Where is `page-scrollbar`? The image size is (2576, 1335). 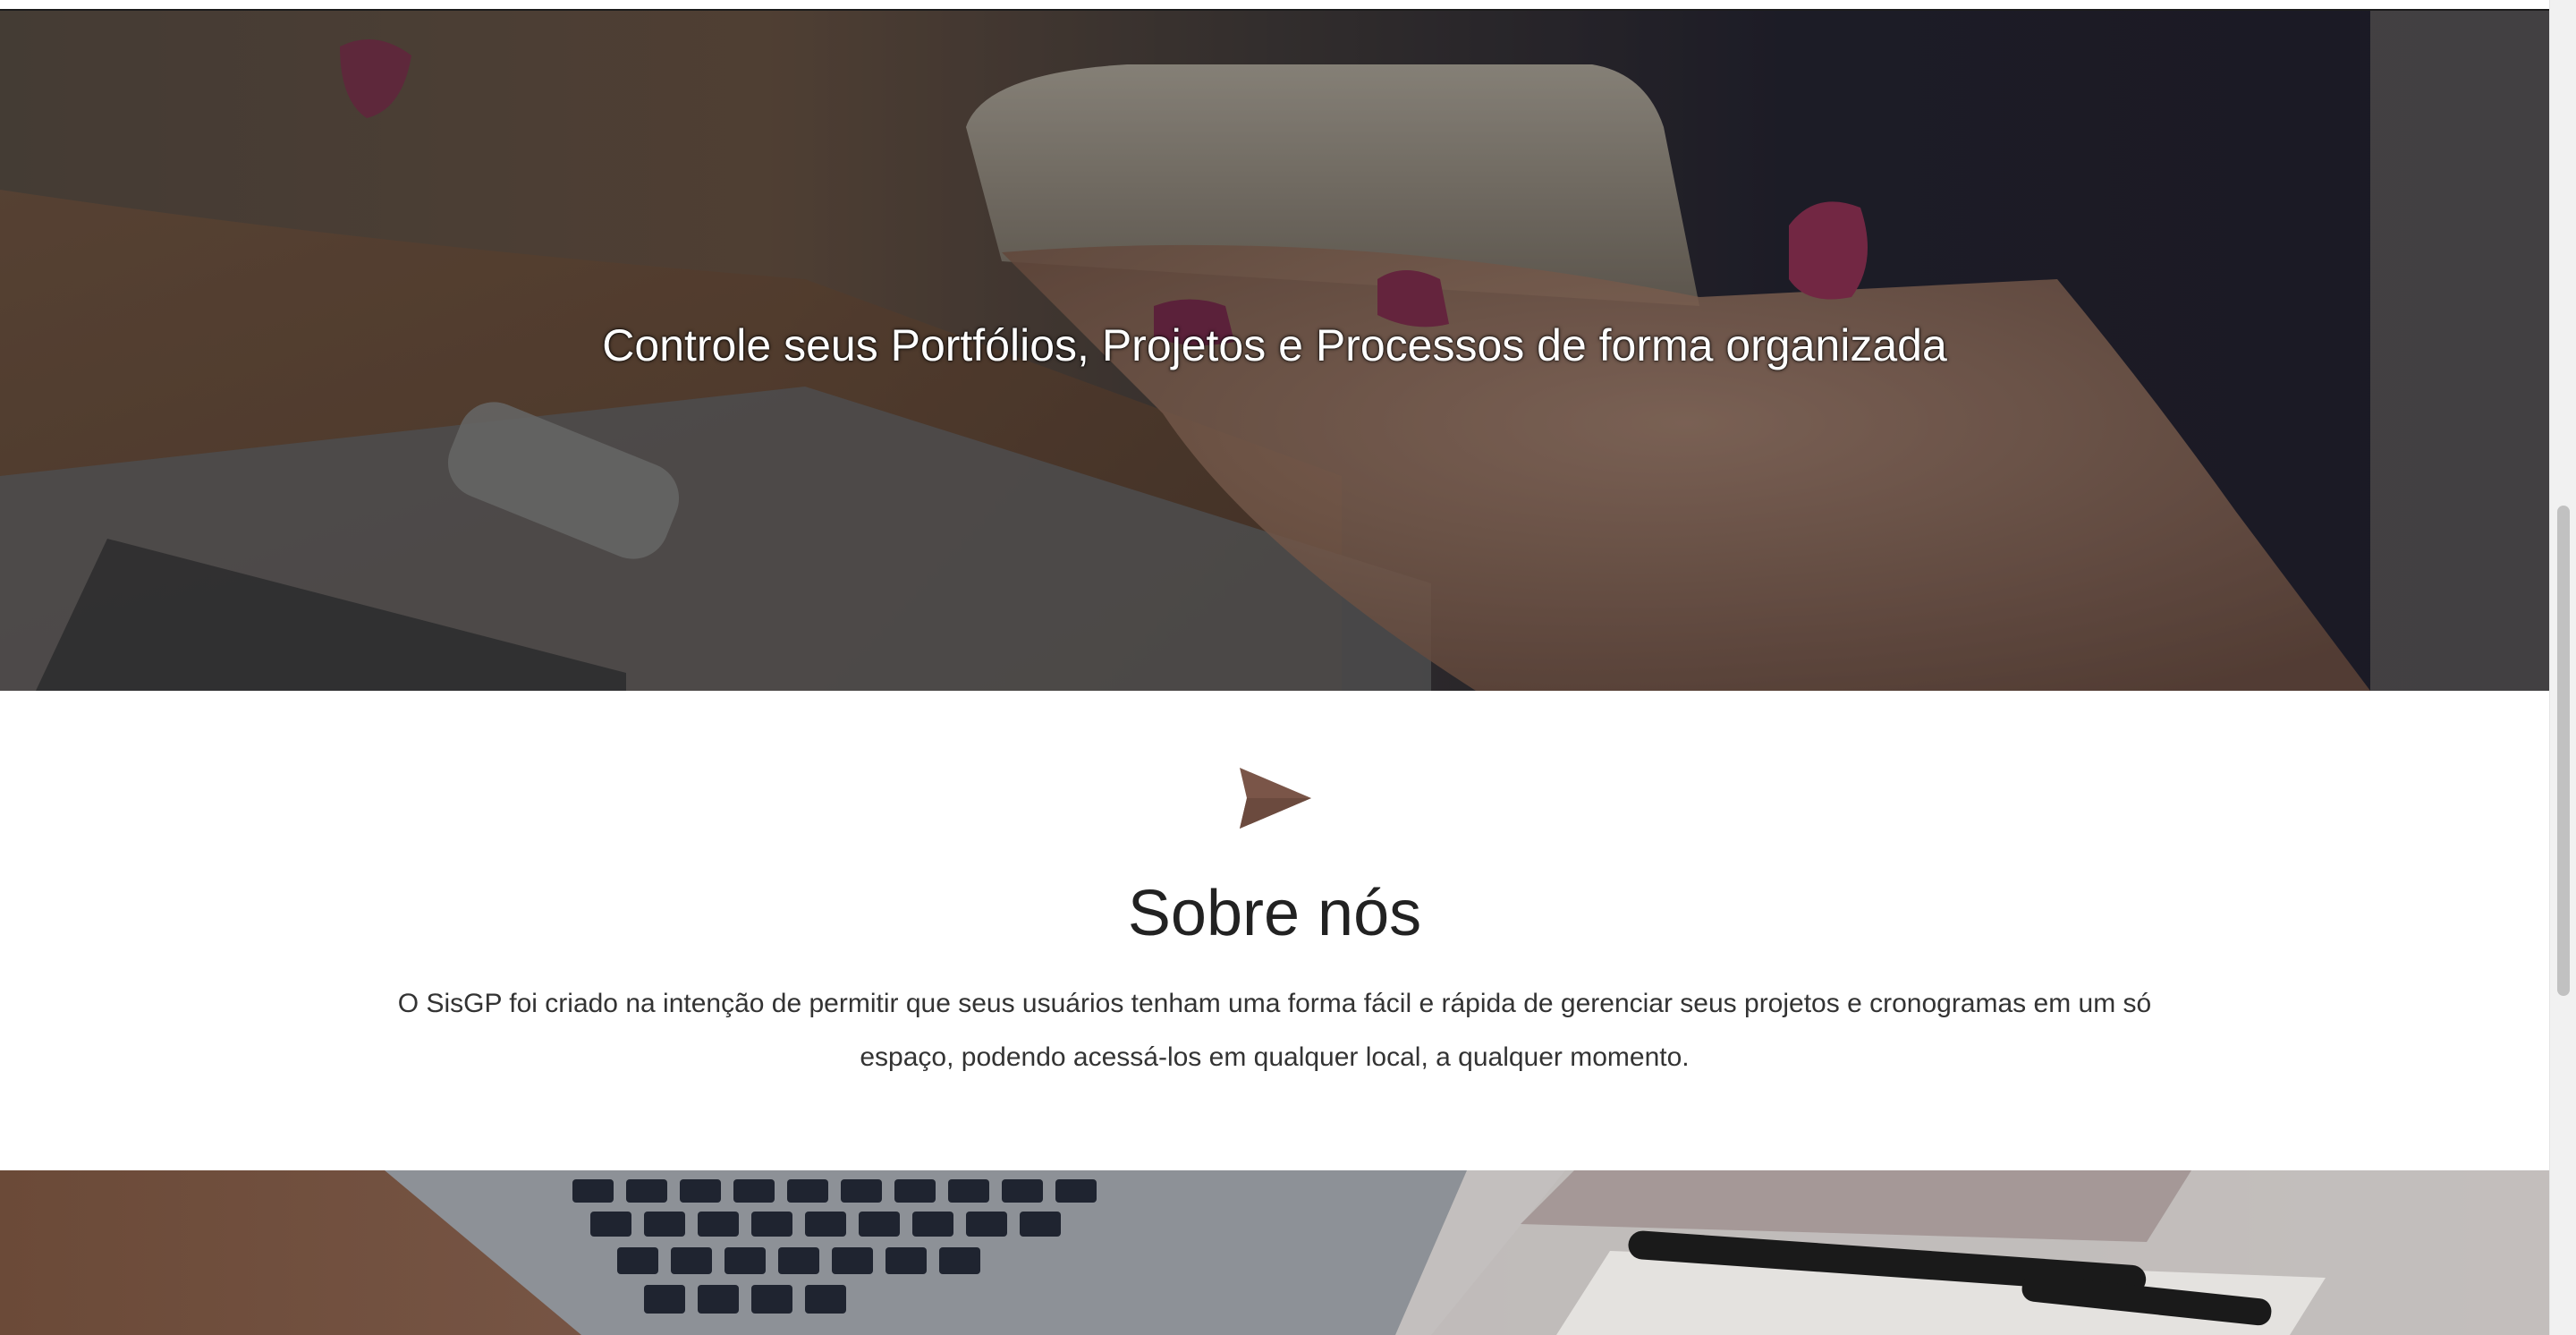 page-scrollbar is located at coordinates (2562, 667).